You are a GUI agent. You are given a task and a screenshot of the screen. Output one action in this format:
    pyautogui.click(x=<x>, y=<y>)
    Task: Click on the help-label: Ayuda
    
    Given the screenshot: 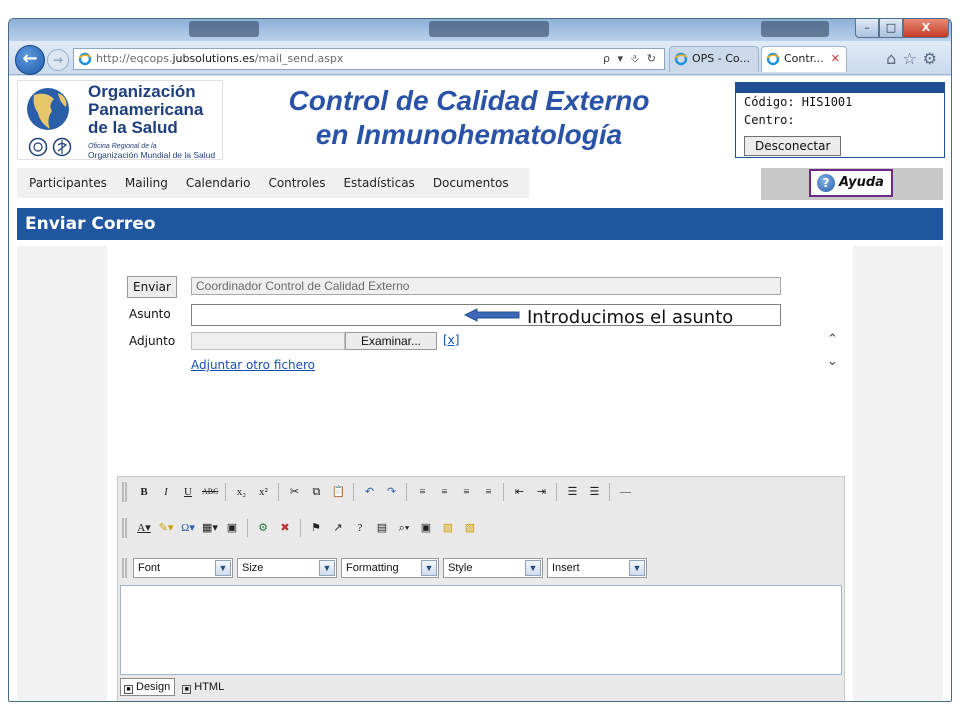 What is the action you would take?
    pyautogui.click(x=861, y=182)
    